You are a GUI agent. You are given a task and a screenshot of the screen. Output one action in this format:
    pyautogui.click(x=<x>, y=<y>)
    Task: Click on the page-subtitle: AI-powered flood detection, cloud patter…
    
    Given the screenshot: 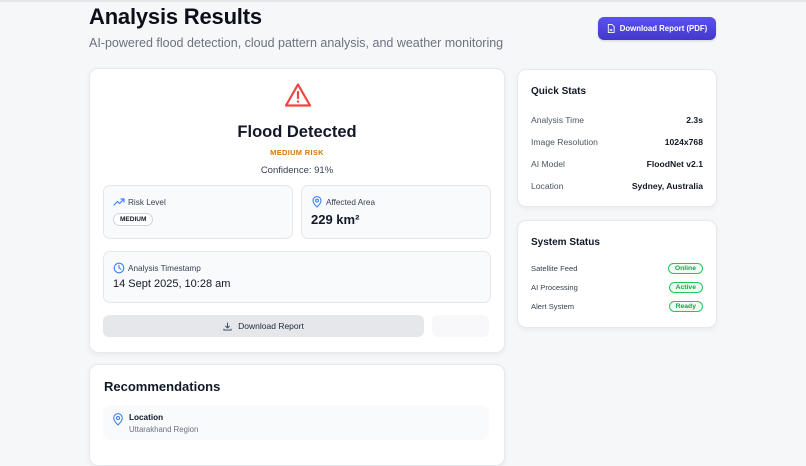 What is the action you would take?
    pyautogui.click(x=296, y=43)
    